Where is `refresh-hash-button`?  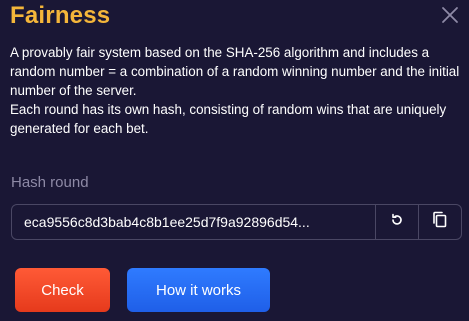 refresh-hash-button is located at coordinates (396, 222).